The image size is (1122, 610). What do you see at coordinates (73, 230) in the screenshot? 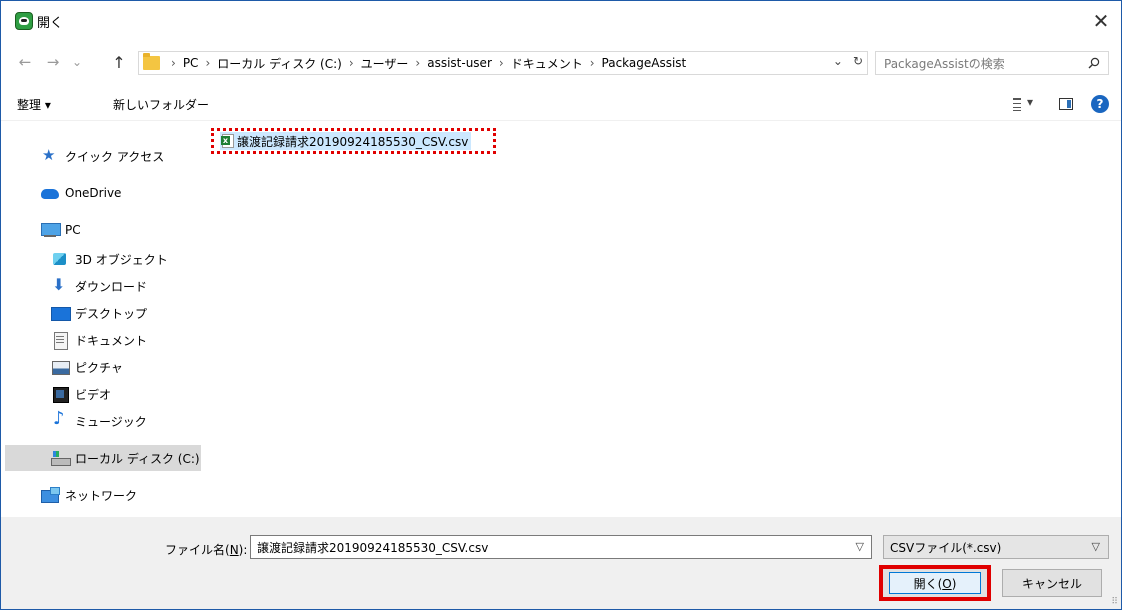
I see `sidebar-item-label: PC` at bounding box center [73, 230].